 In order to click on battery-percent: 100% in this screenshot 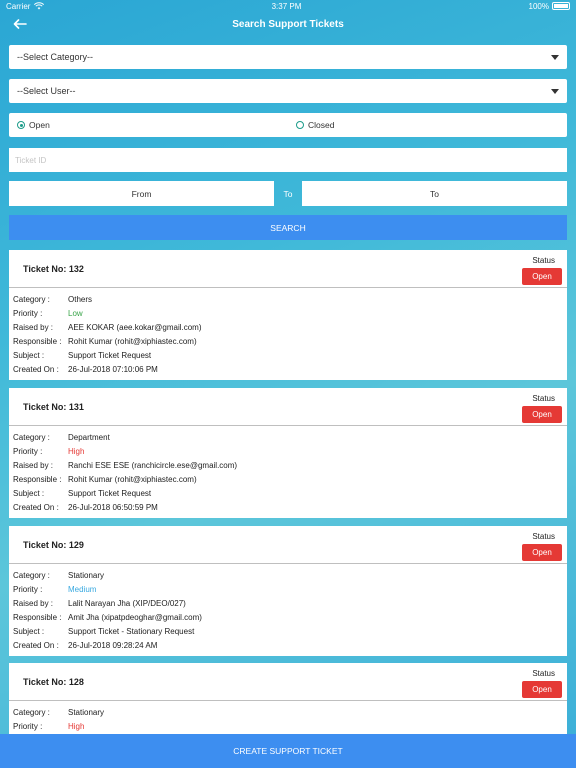, I will do `click(538, 6)`.